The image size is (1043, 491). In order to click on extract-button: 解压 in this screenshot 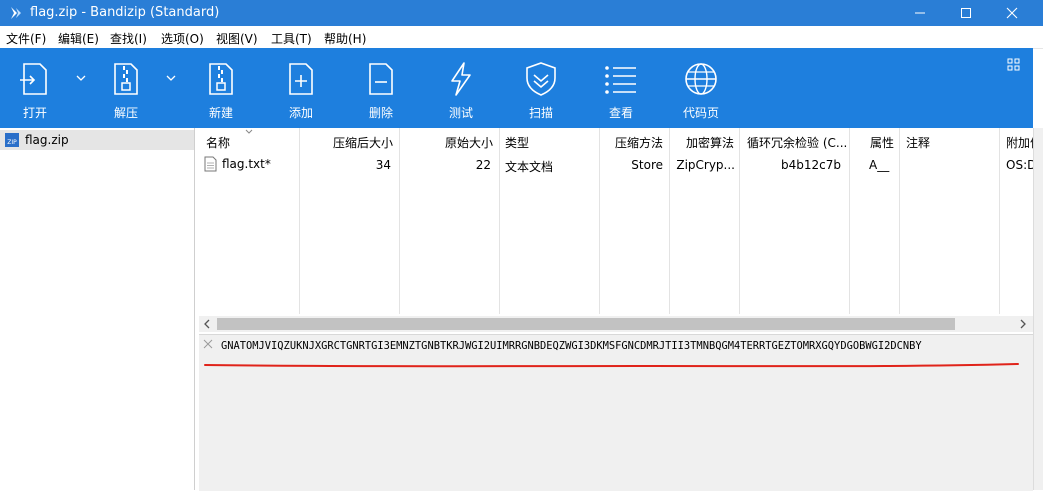, I will do `click(126, 88)`.